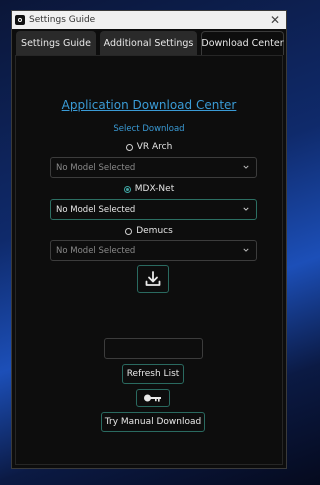 This screenshot has height=485, width=320. Describe the element at coordinates (56, 43) in the screenshot. I see `tab-settings-guide: Settings Guide` at that location.